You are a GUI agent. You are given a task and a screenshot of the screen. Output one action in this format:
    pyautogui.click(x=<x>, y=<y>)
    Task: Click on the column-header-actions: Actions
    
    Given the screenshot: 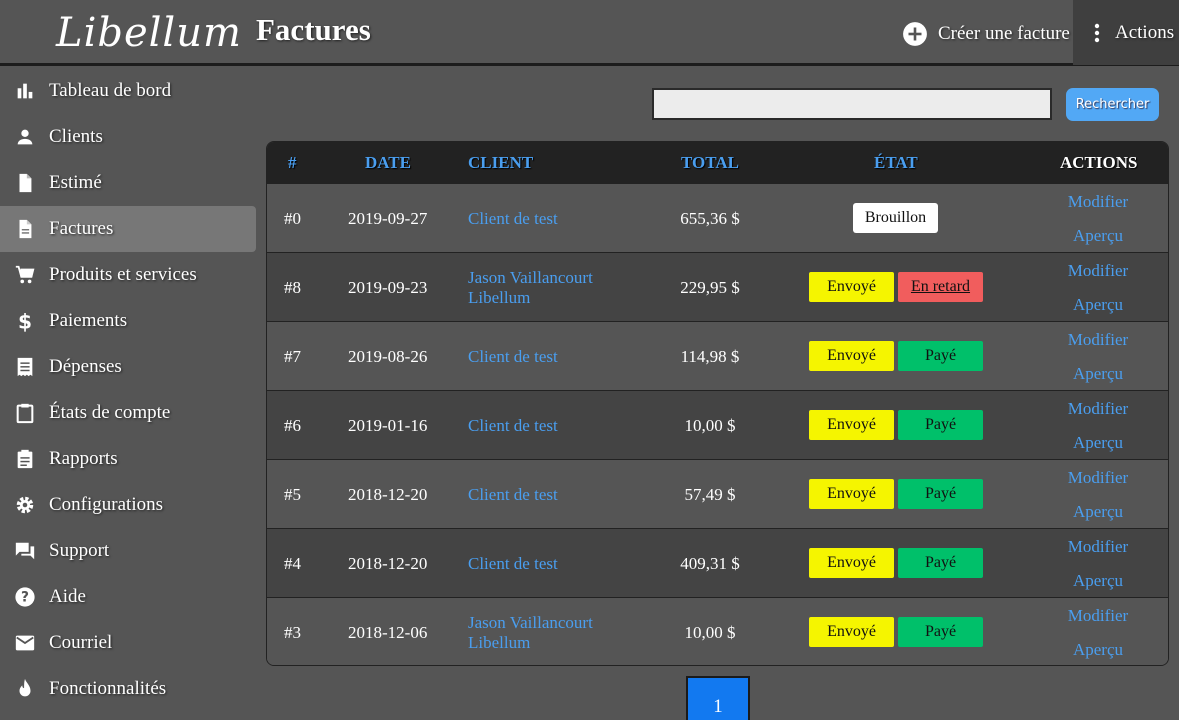 What is the action you would take?
    pyautogui.click(x=1099, y=162)
    